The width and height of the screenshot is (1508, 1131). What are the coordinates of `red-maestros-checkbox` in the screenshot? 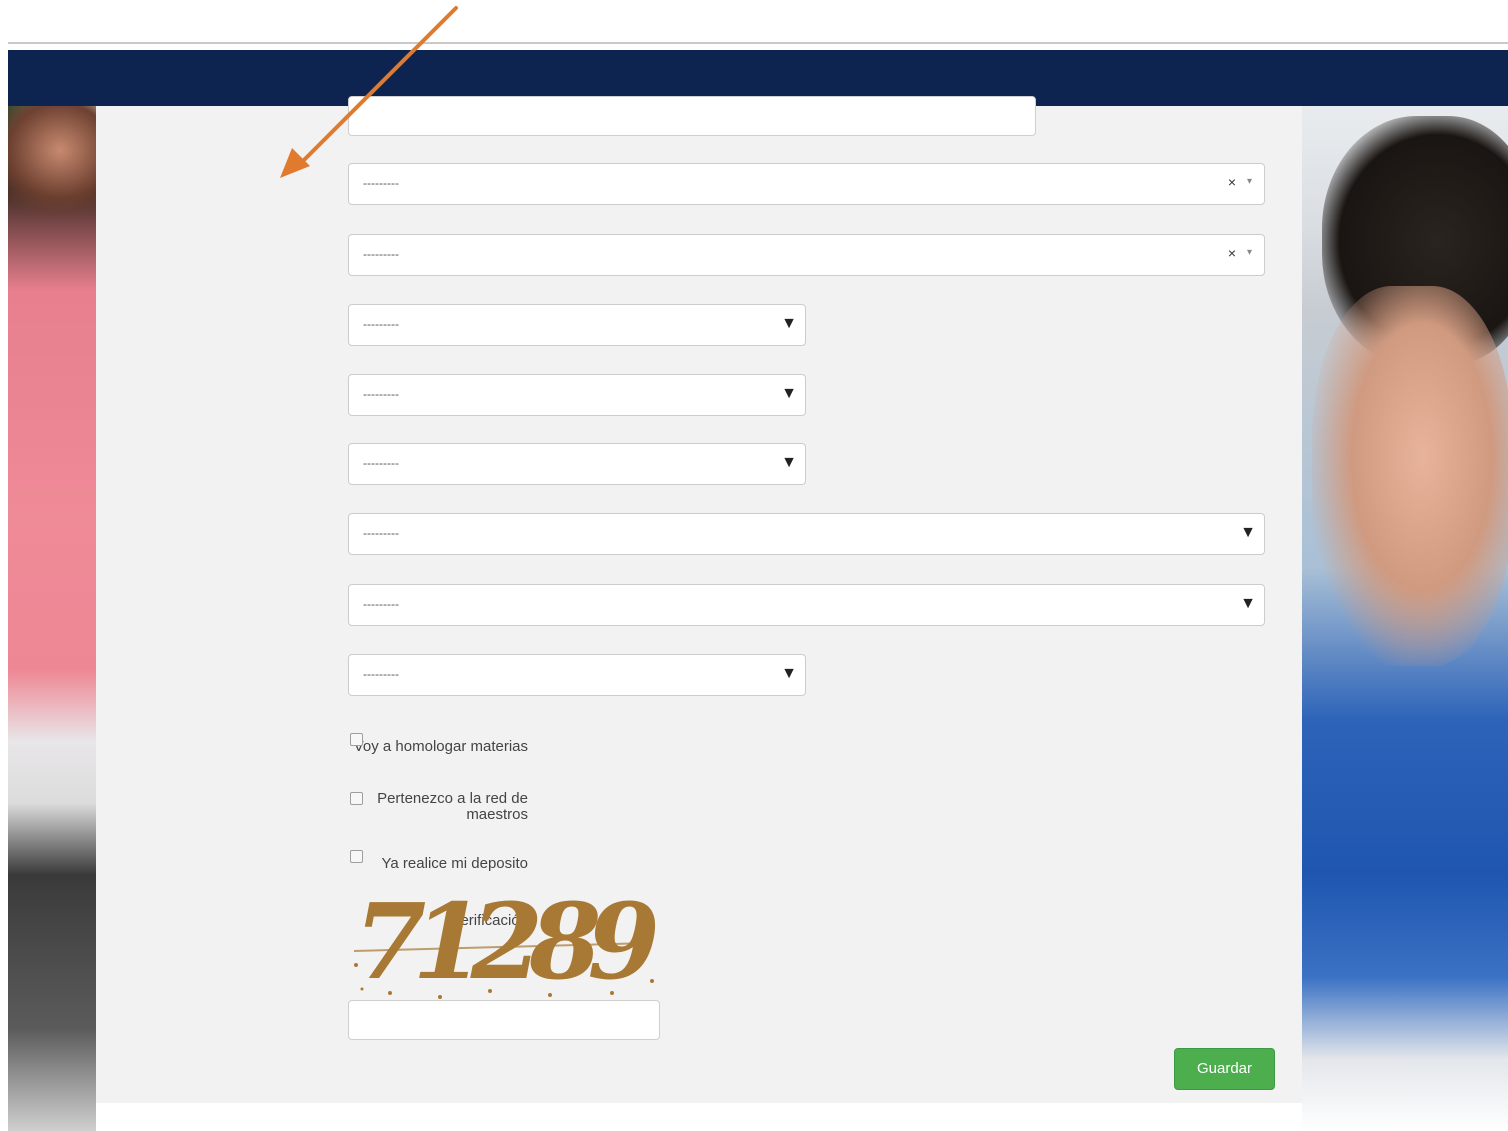 It's located at (356, 798).